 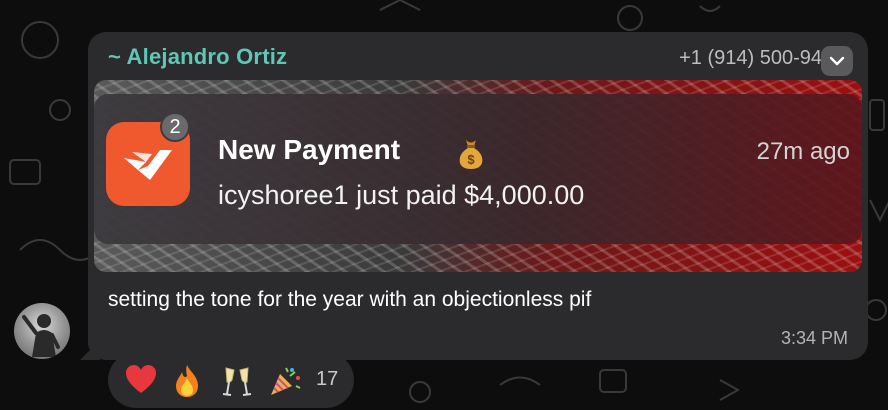 What do you see at coordinates (401, 195) in the screenshot?
I see `notification-body: icyshoree1 just paid $4,000.00` at bounding box center [401, 195].